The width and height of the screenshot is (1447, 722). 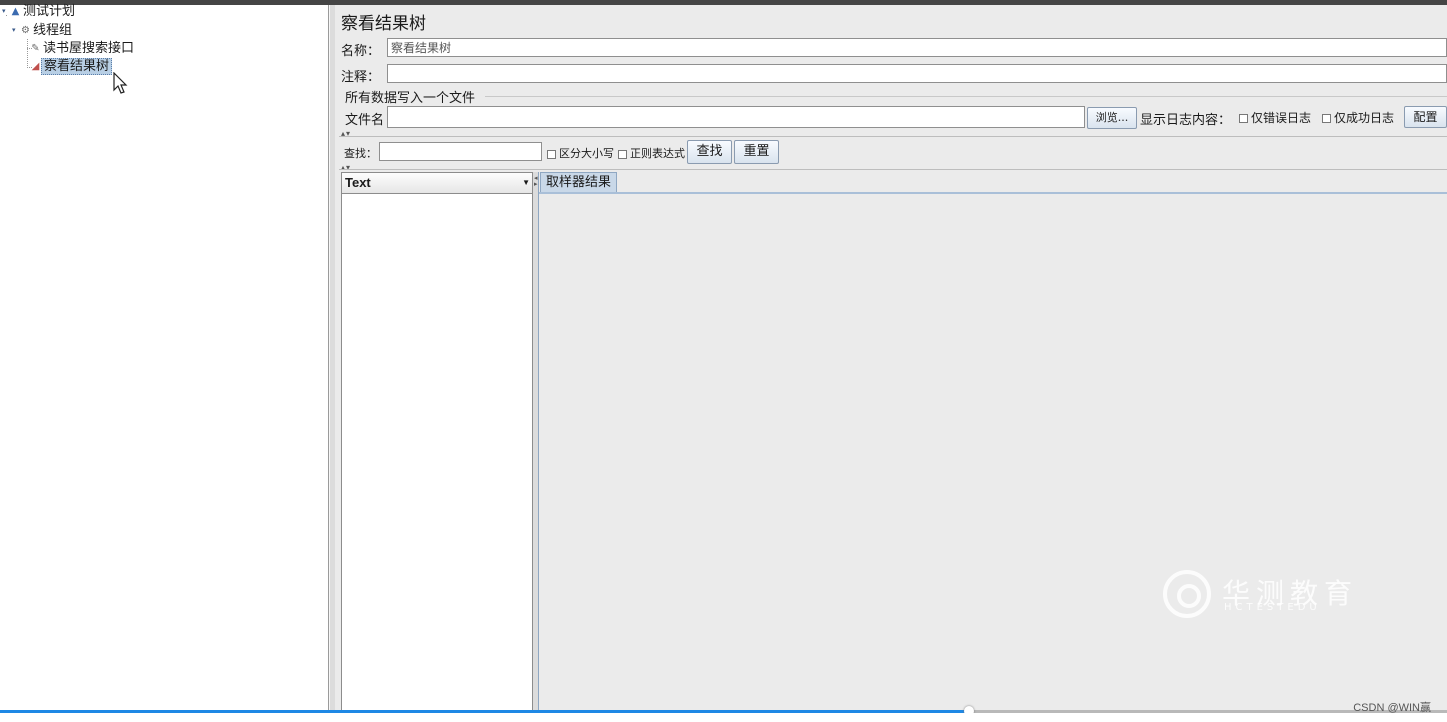 What do you see at coordinates (657, 153) in the screenshot?
I see `regex-label: 正则表达式` at bounding box center [657, 153].